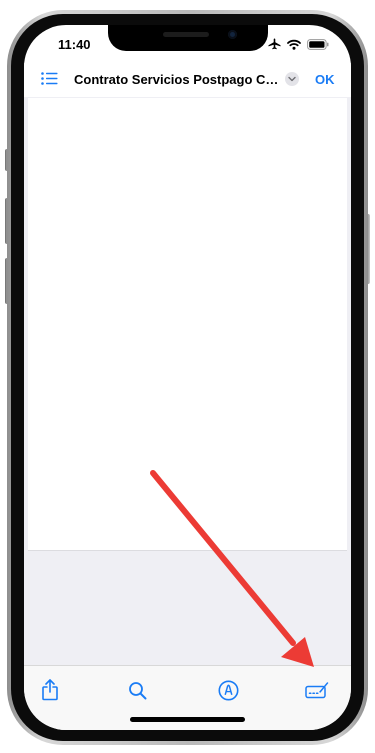 This screenshot has height=753, width=375. What do you see at coordinates (50, 690) in the screenshot?
I see `share-icon` at bounding box center [50, 690].